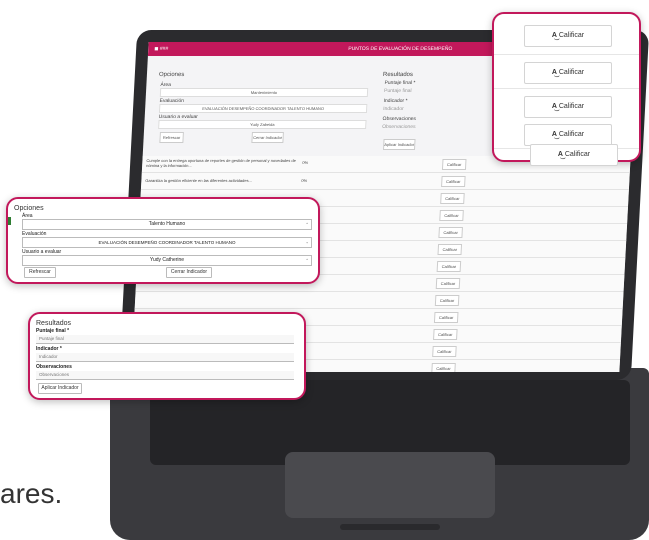 The image size is (649, 540). Describe the element at coordinates (54, 323) in the screenshot. I see `resultados-title: Resultados` at that location.